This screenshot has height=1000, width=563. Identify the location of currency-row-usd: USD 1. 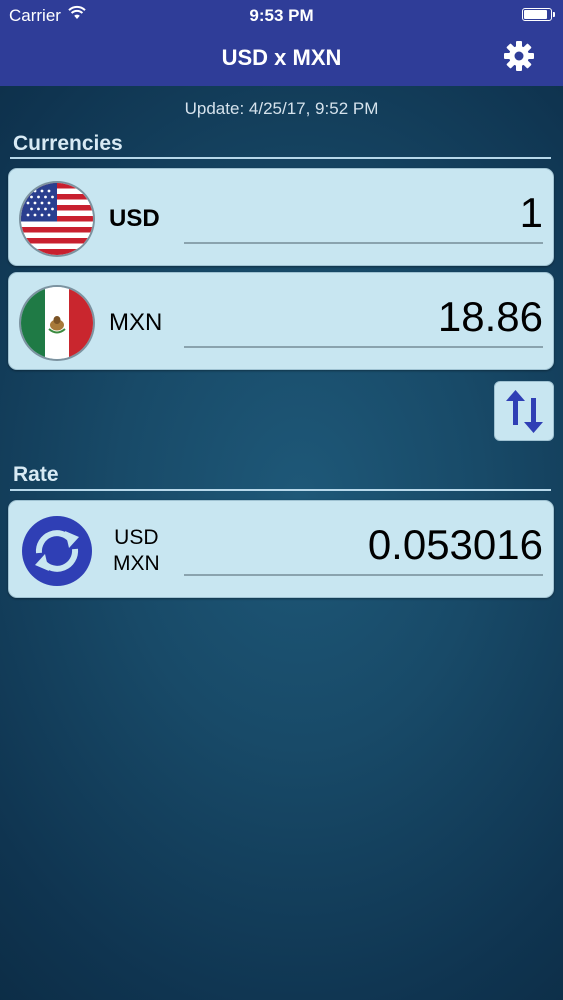
(281, 217).